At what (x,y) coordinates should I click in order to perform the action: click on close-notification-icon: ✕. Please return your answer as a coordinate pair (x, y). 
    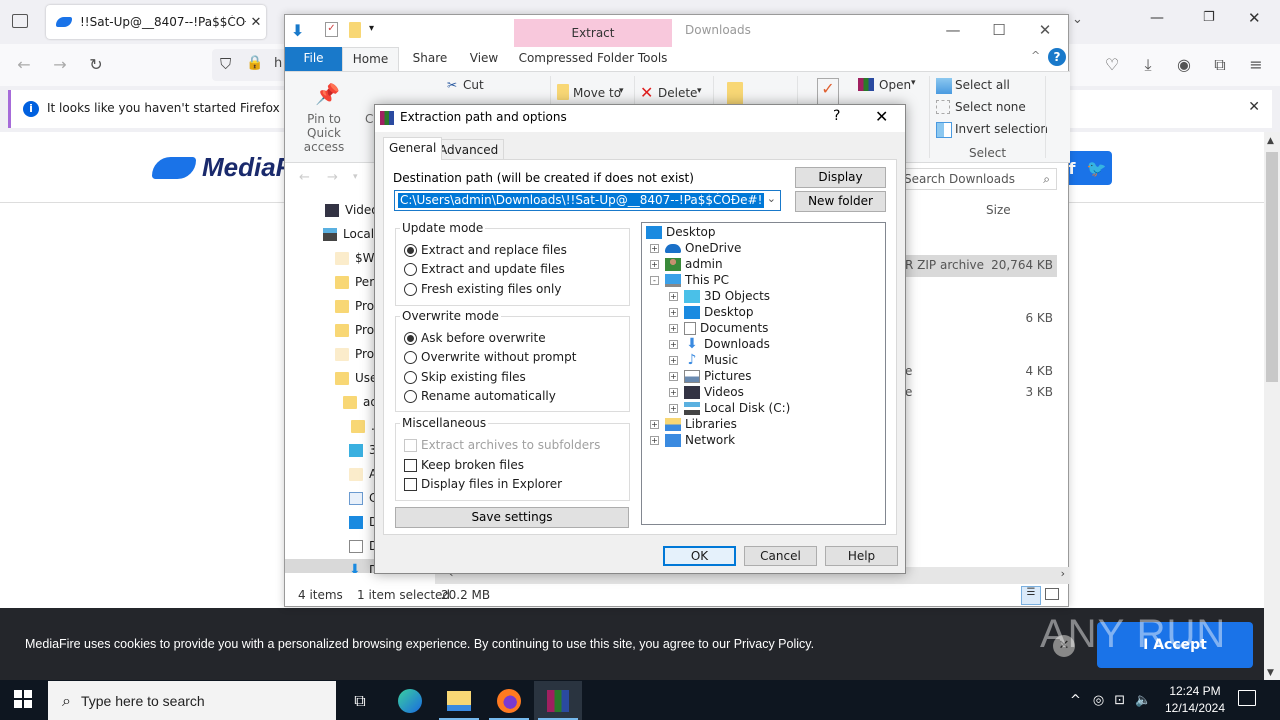
    Looking at the image, I should click on (1254, 107).